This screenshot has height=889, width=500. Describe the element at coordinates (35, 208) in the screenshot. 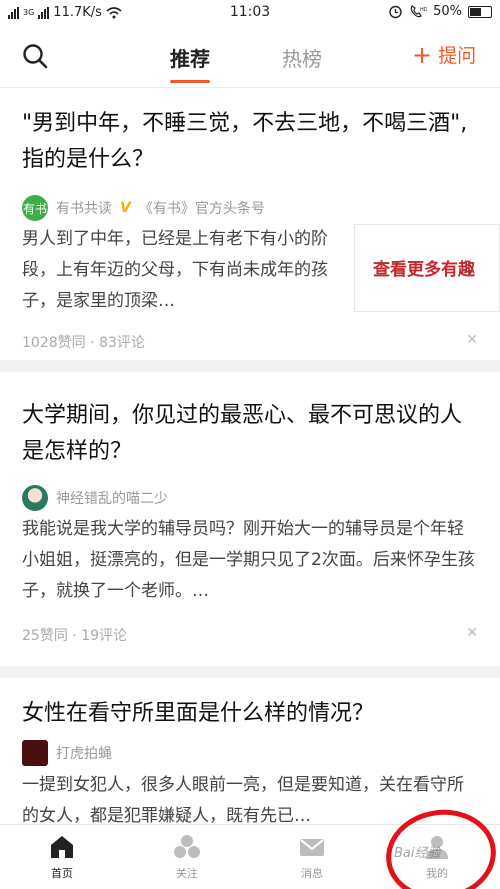

I see `avatar: 有书` at that location.